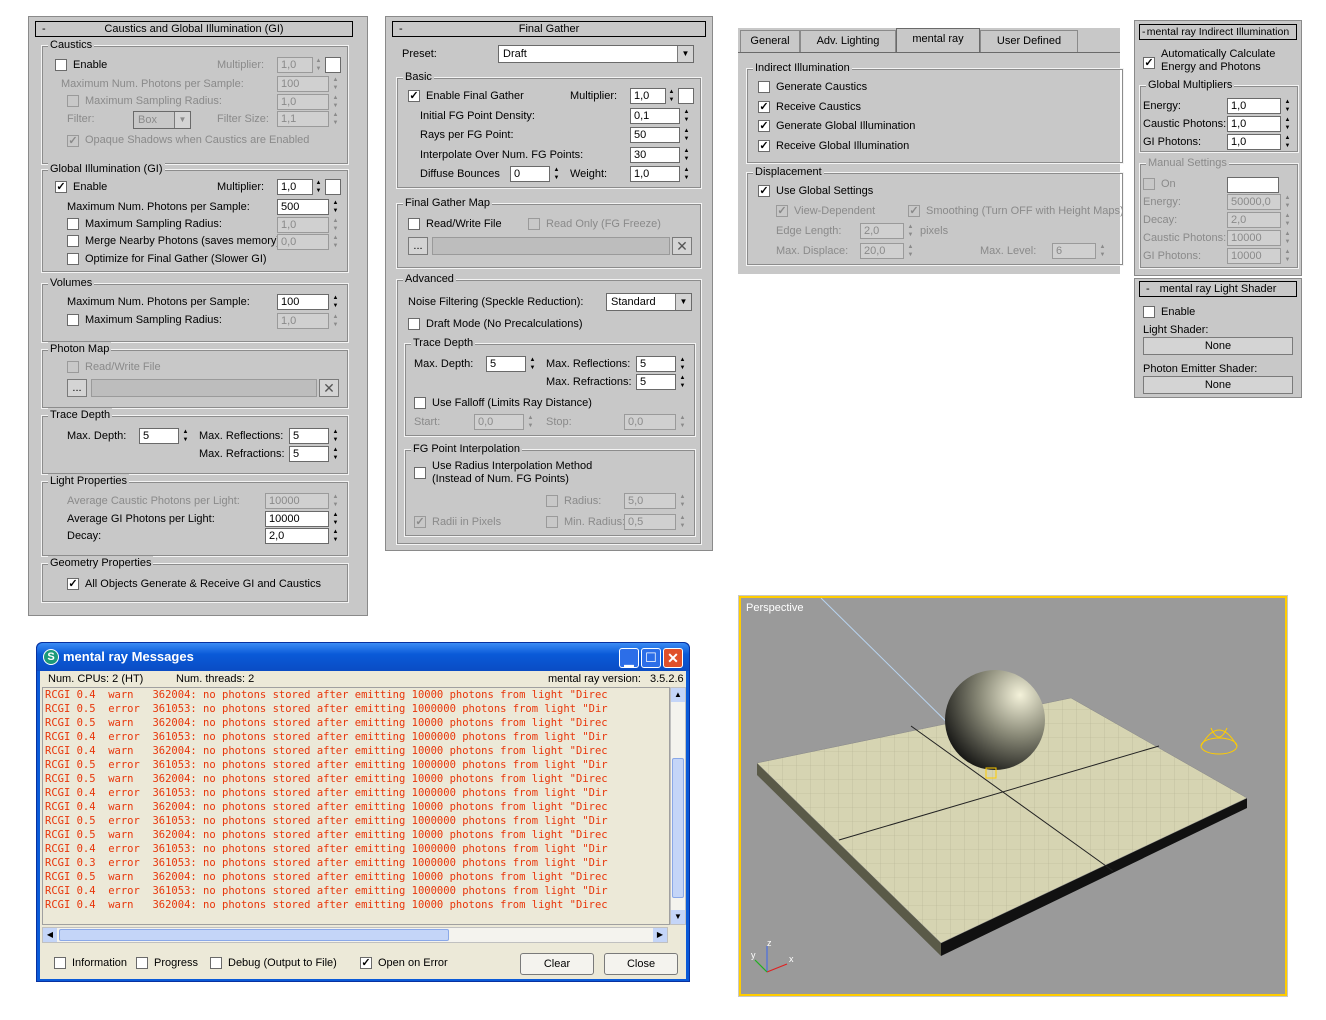 The image size is (1326, 1020). Describe the element at coordinates (1029, 41) in the screenshot. I see `tab-user-defined: User Defined` at that location.